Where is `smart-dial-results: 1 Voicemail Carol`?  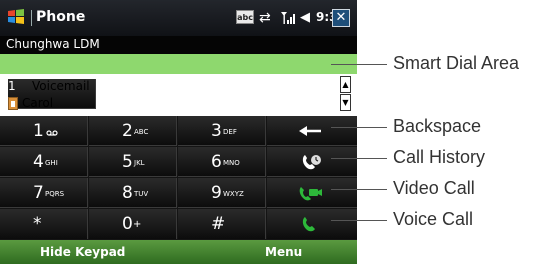
smart-dial-results: 1 Voicemail Carol is located at coordinates (178, 95).